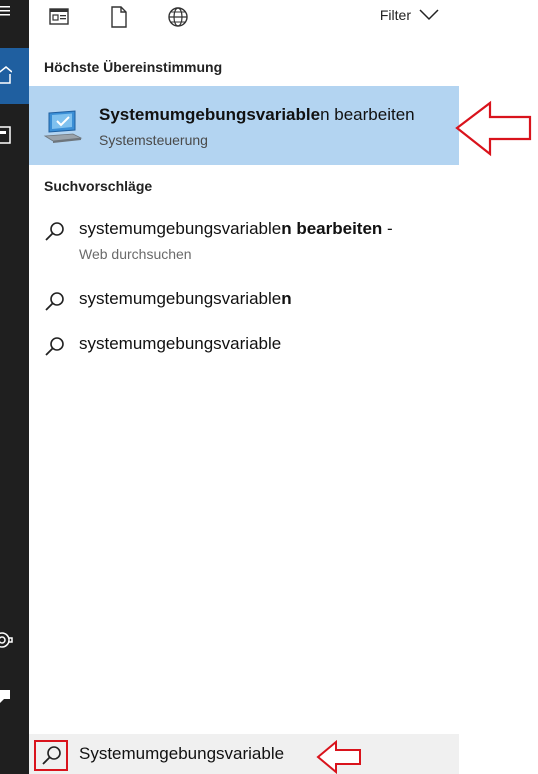 This screenshot has width=538, height=774. I want to click on suggestion-item: systemumgebungsvariable, so click(244, 346).